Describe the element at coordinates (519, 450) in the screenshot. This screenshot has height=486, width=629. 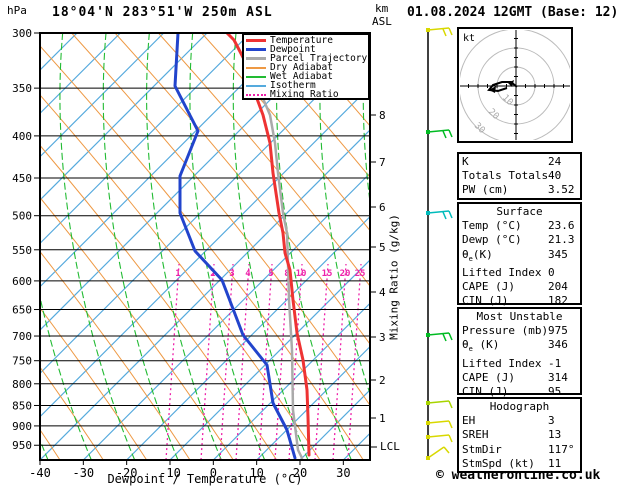
I see `table-row: StmDir 117°` at that location.